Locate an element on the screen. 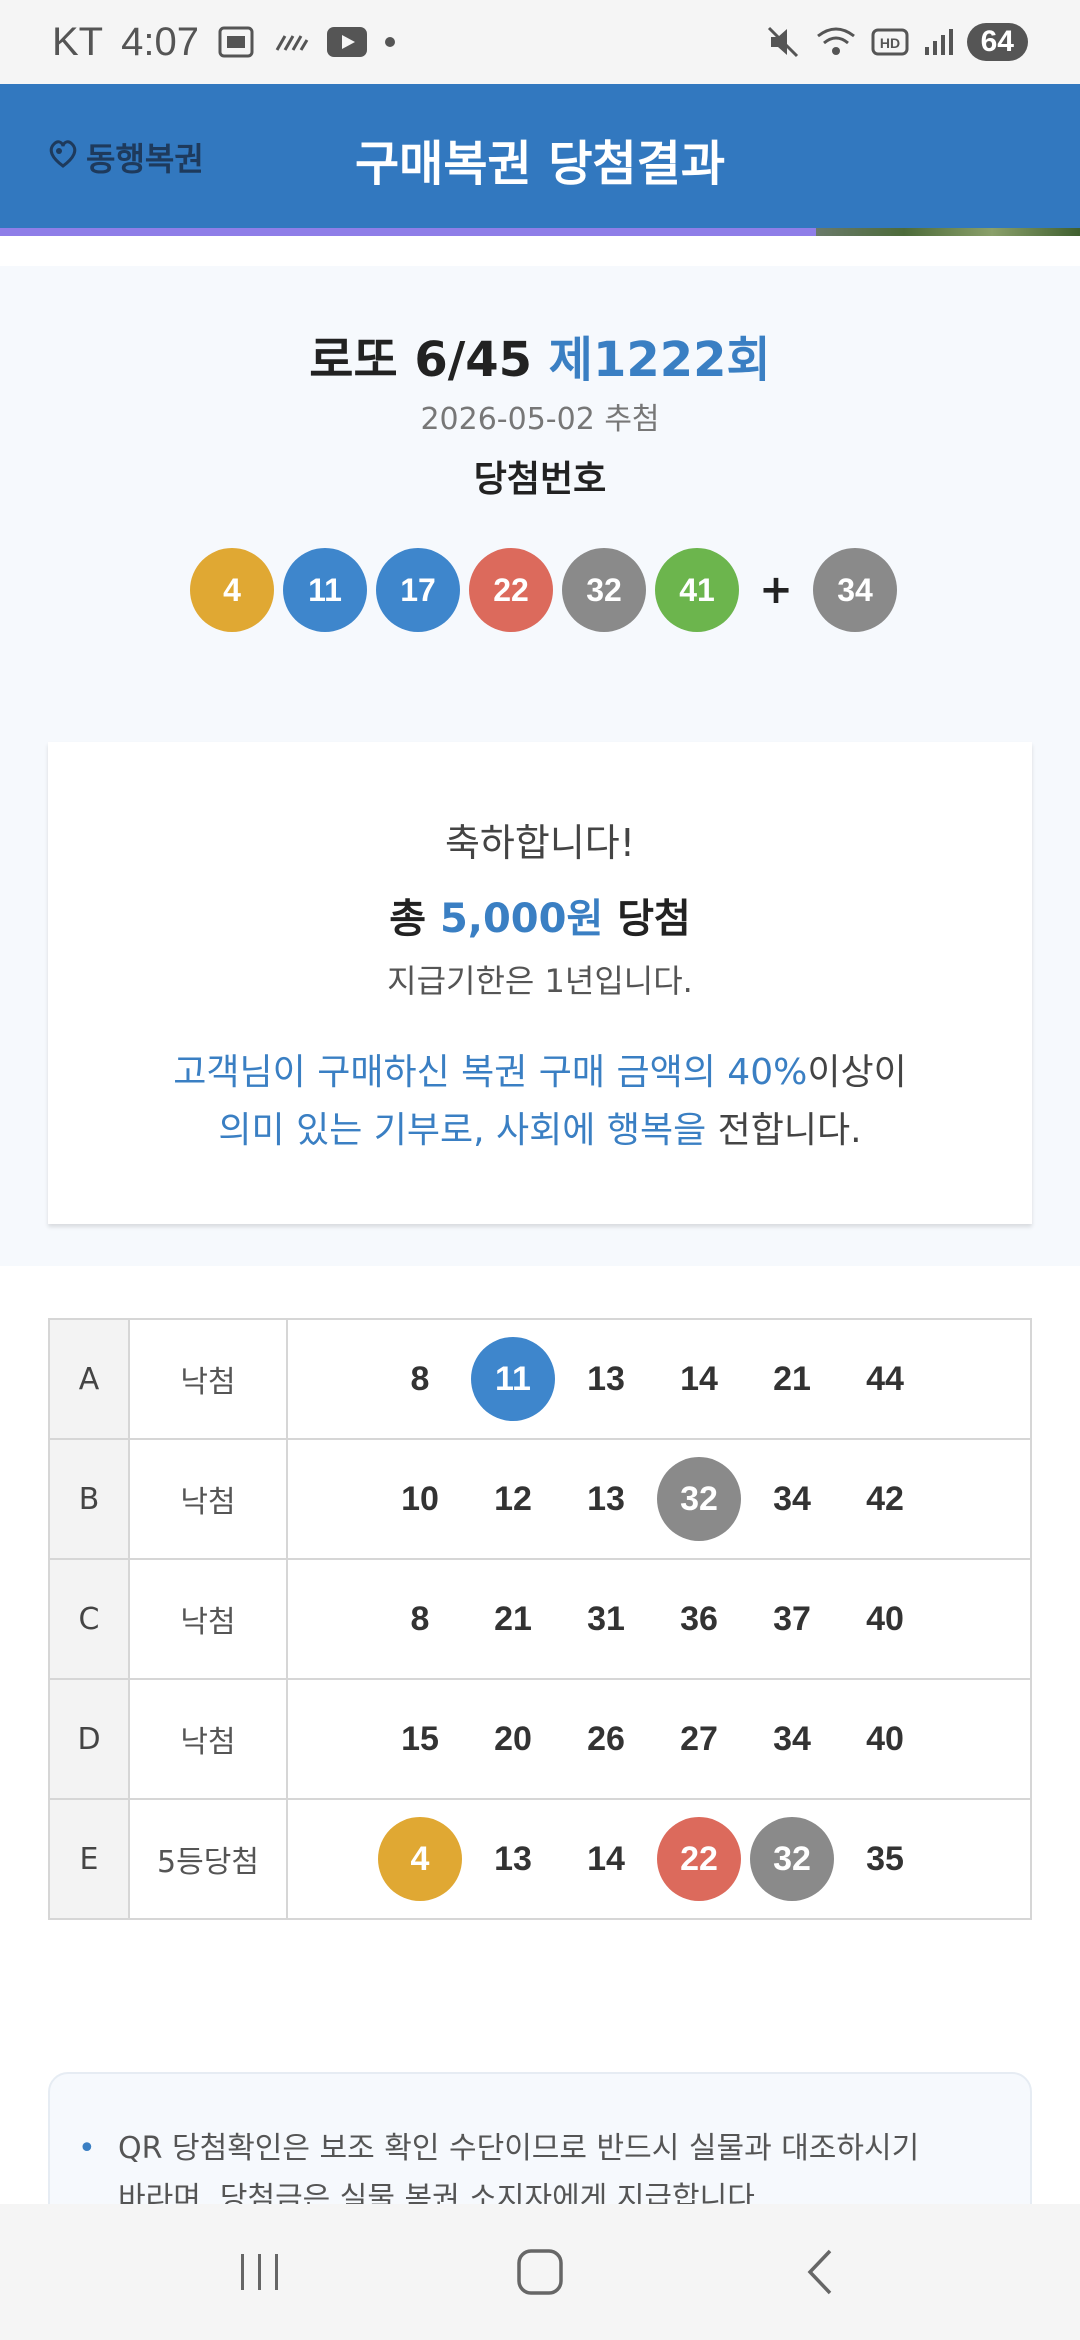  game-result: 5등당첨 is located at coordinates (208, 1859).